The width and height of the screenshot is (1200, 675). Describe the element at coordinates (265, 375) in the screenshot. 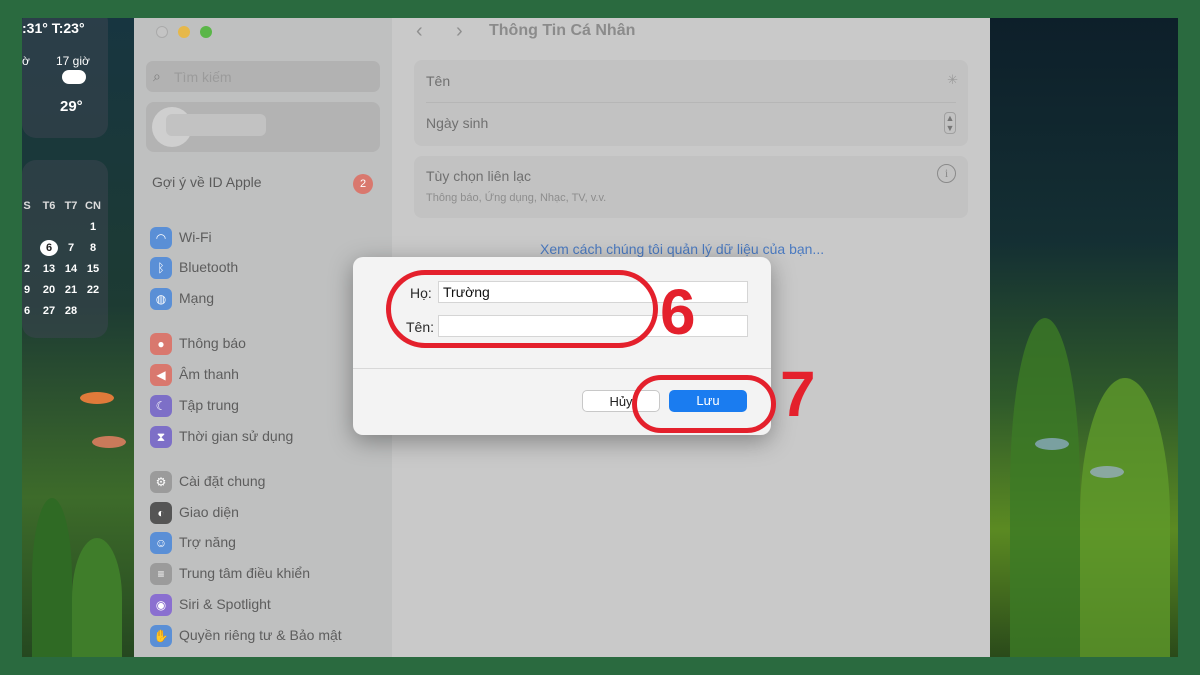

I see `sidebar-item: ◀ Âm thanh` at that location.